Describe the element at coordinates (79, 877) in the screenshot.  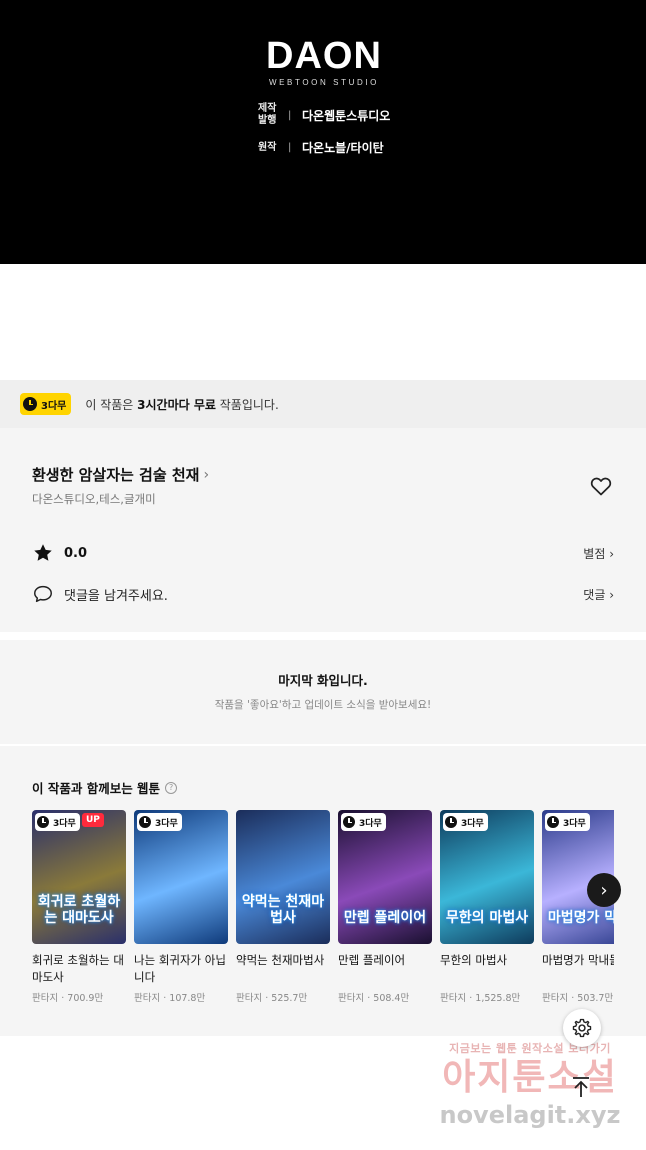
I see `recommendation-thumbnail: 3다무 UP 회귀로 초월하는 대마도사` at that location.